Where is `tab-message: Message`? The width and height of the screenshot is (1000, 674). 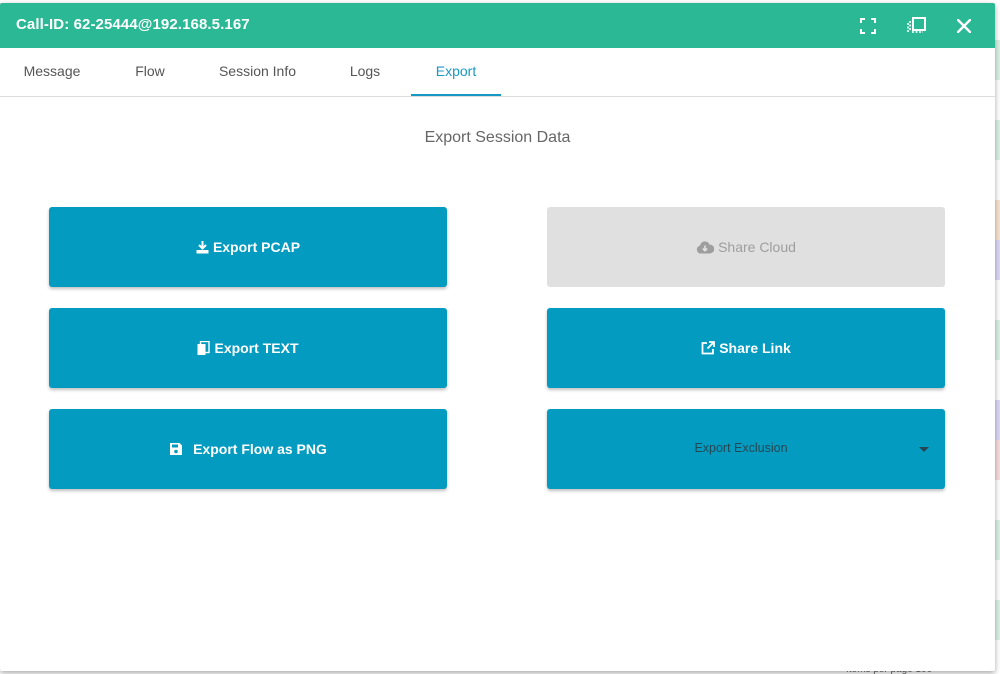 tab-message: Message is located at coordinates (52, 72).